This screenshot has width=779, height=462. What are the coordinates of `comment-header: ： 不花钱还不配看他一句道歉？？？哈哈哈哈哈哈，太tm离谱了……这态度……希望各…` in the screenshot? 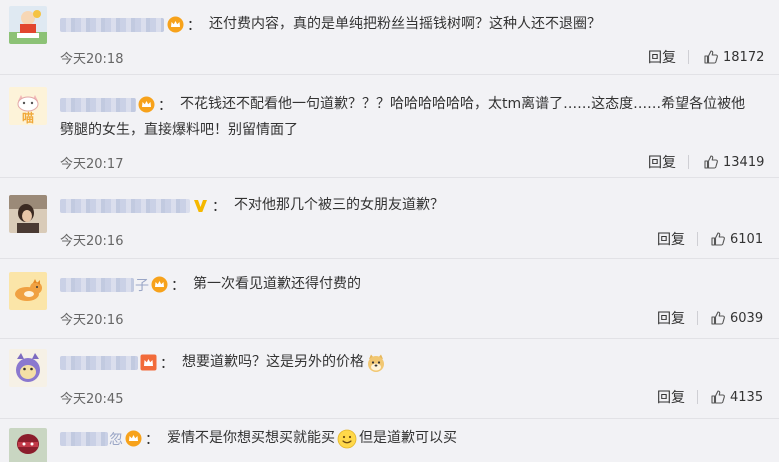 It's located at (402, 104).